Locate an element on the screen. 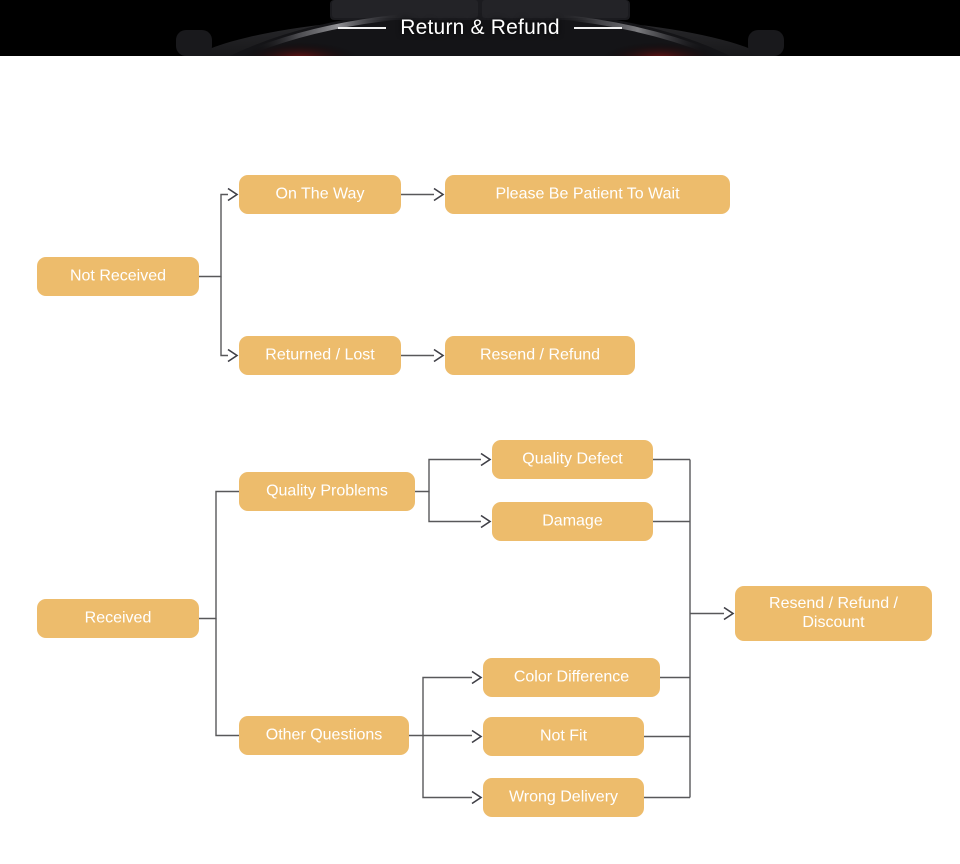 The width and height of the screenshot is (960, 864). edge-not-received-on-the-way is located at coordinates (213, 235).